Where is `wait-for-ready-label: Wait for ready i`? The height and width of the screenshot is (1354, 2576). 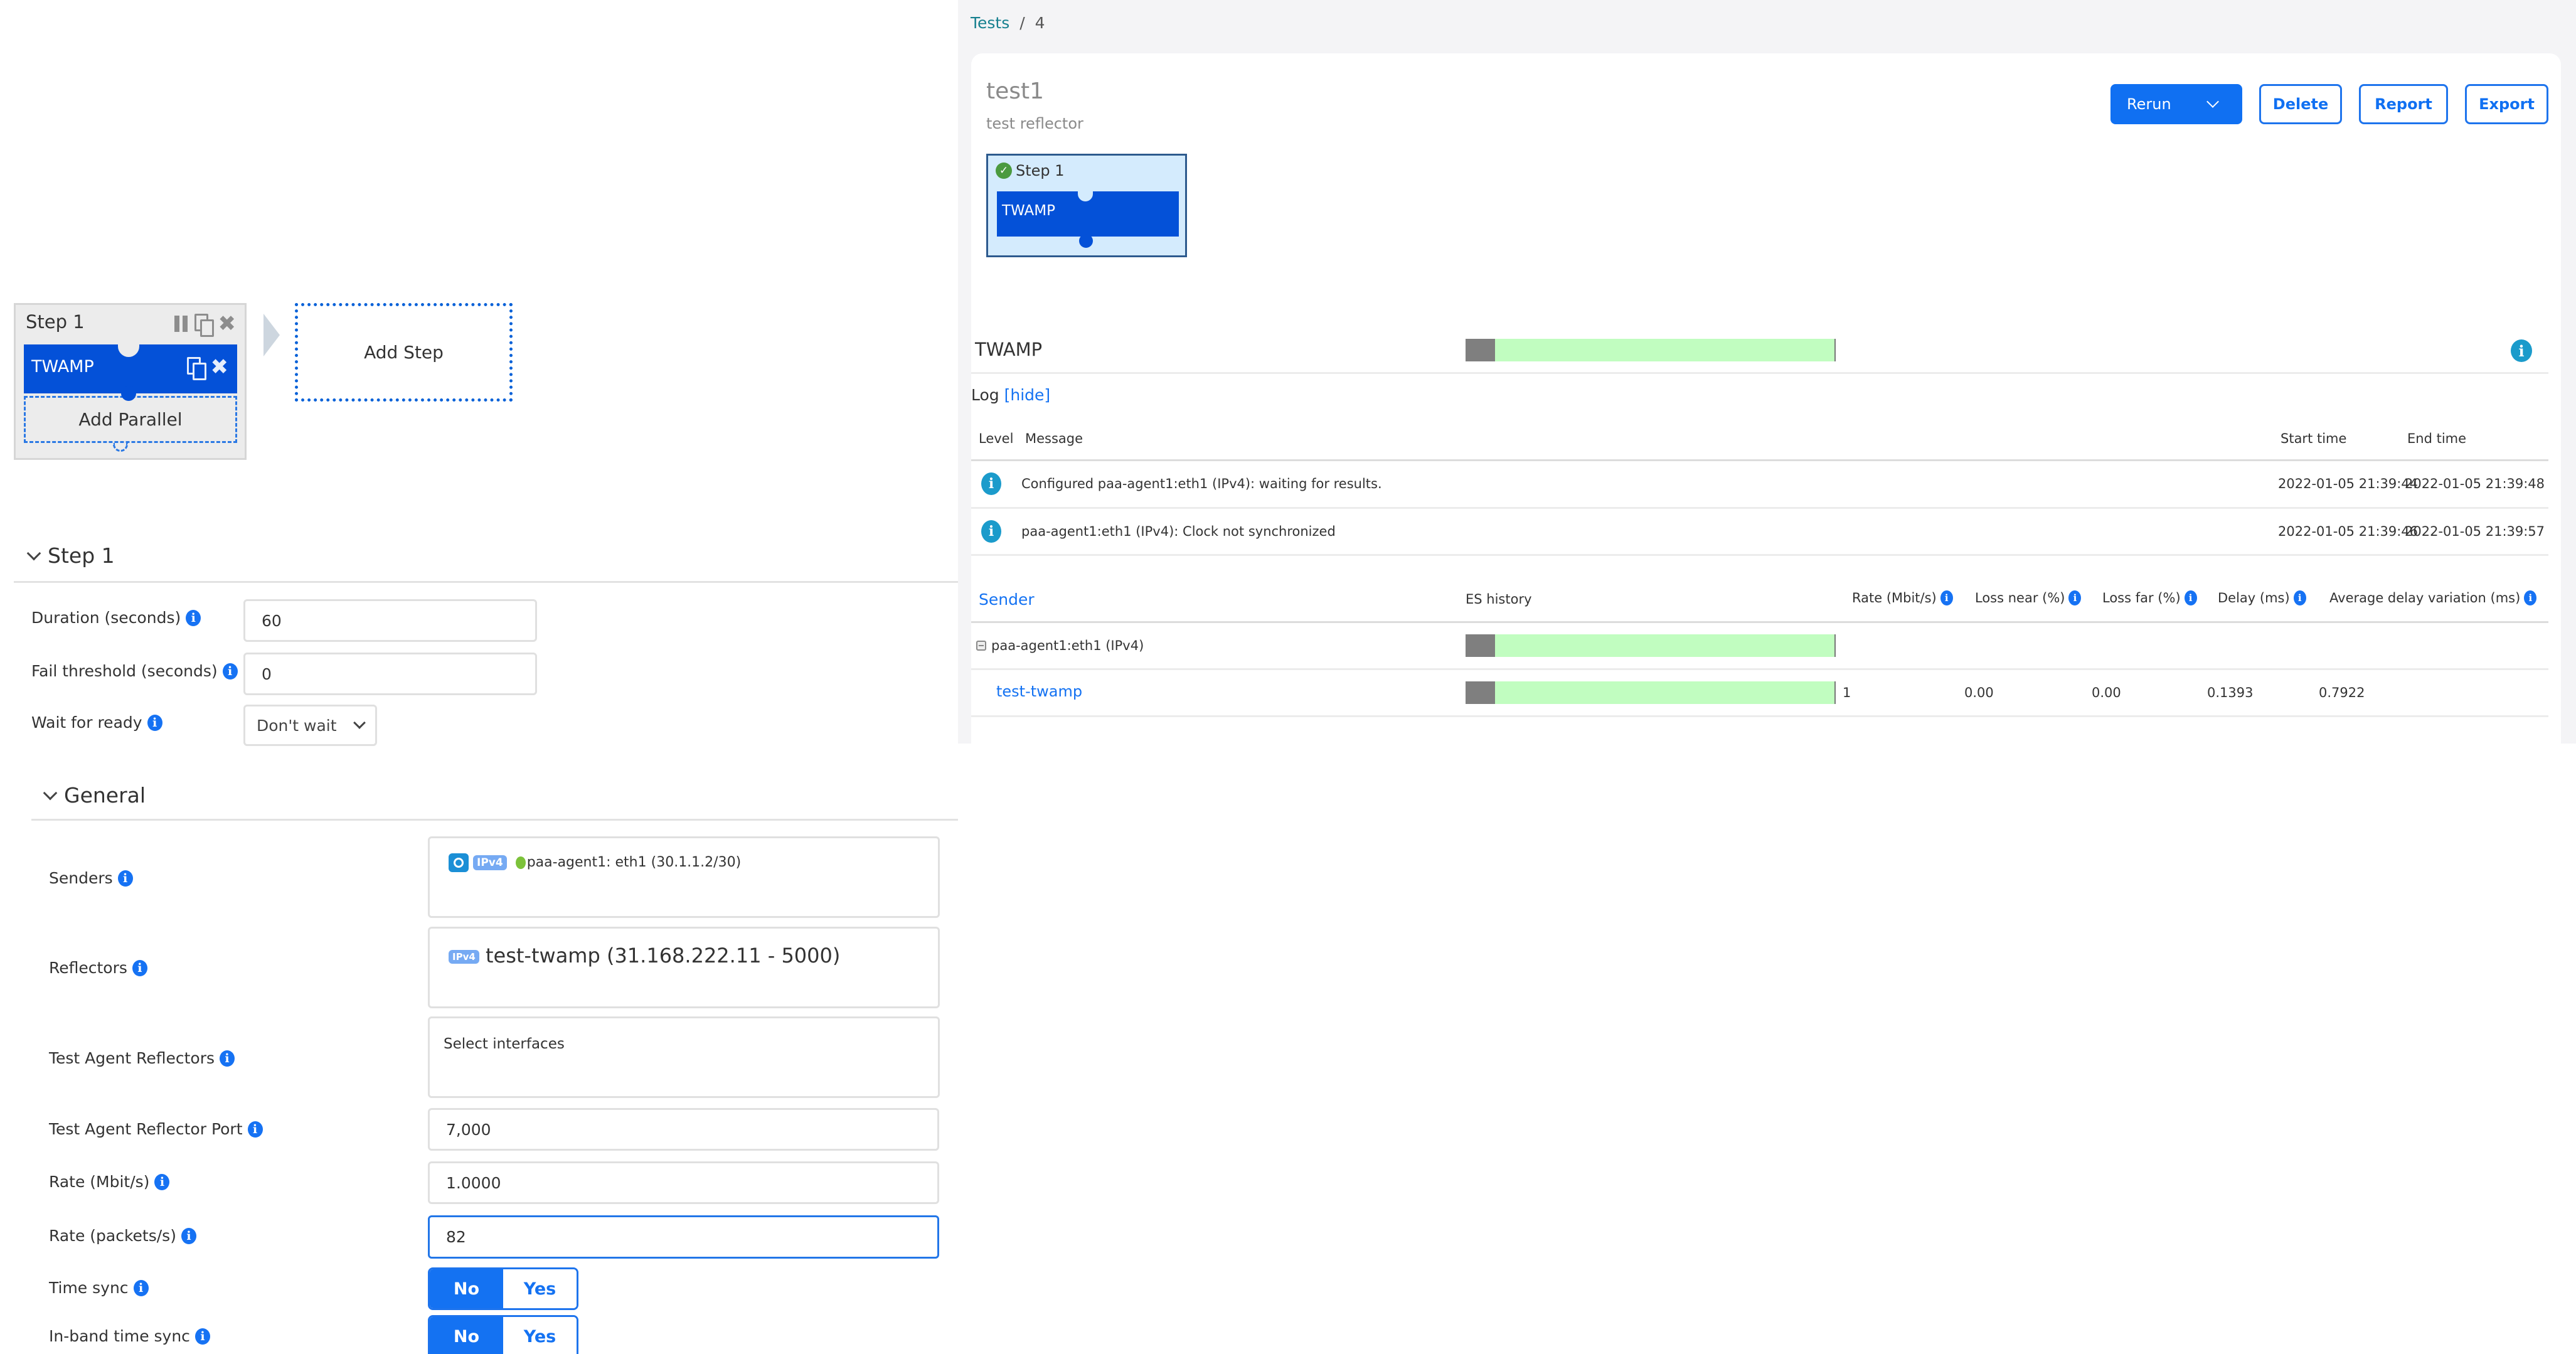
wait-for-ready-label: Wait for ready i is located at coordinates (97, 722).